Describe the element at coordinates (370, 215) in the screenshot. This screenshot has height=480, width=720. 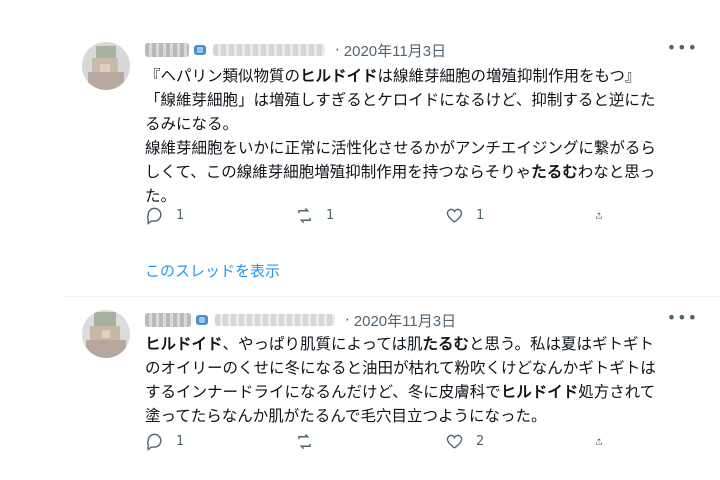
I see `retweet-button: 1` at that location.